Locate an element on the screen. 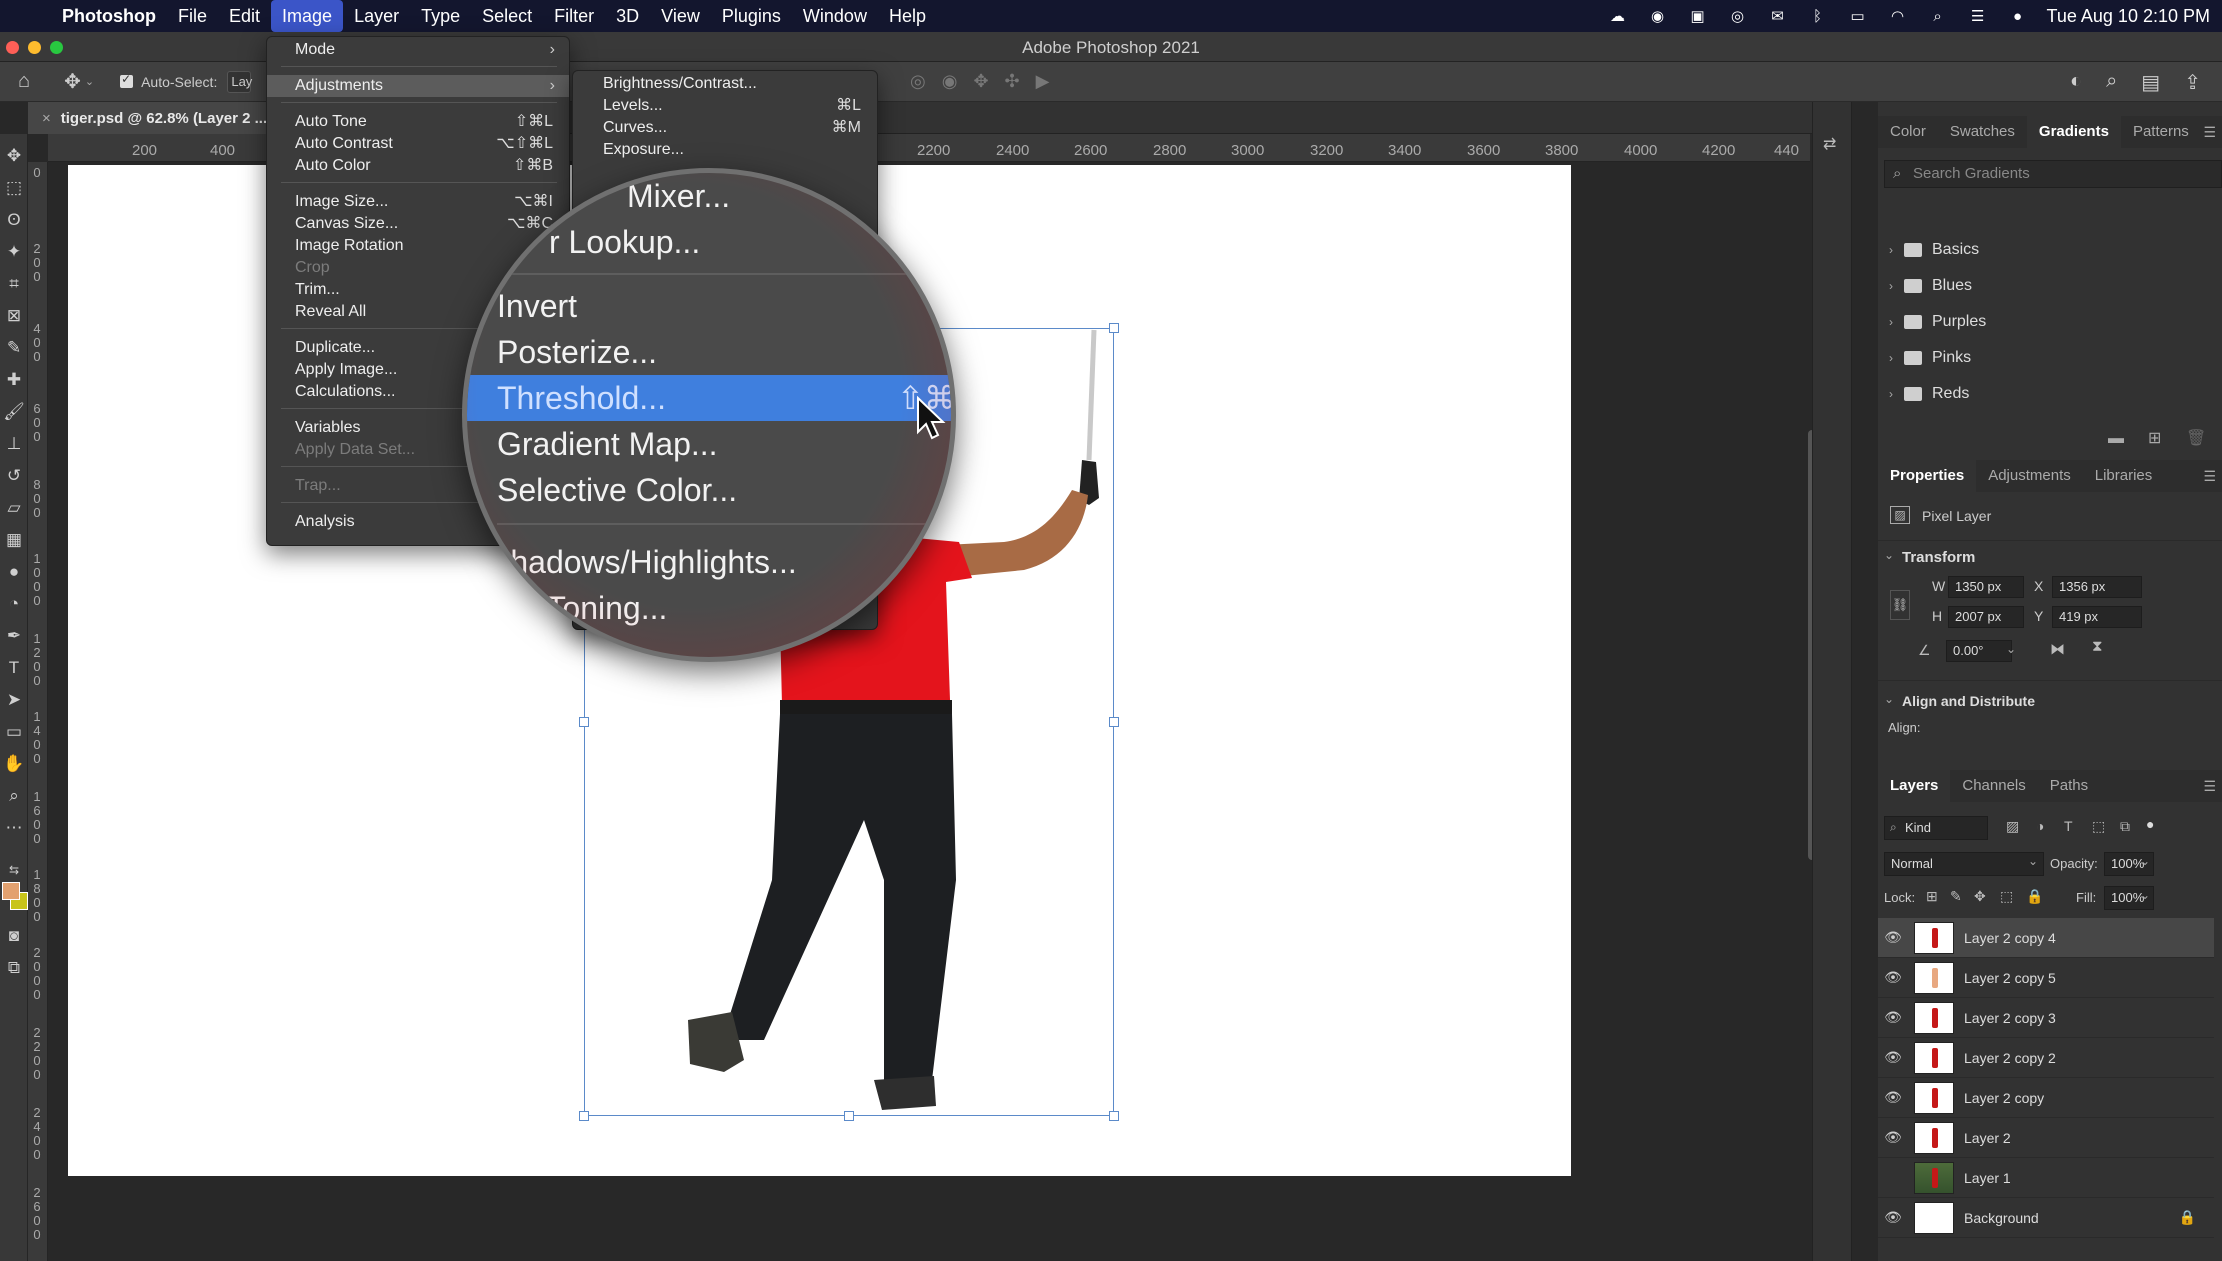 This screenshot has width=2222, height=1261. control-center-icon: ☰ is located at coordinates (1978, 16).